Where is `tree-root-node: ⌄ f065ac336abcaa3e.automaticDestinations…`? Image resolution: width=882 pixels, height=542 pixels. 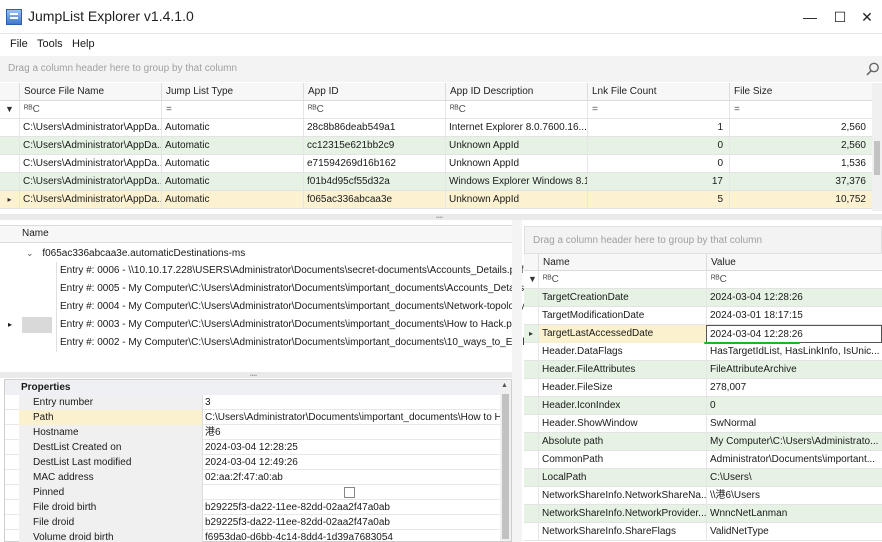
tree-root-node: ⌄ f065ac336abcaa3e.automaticDestinations… is located at coordinates (135, 253).